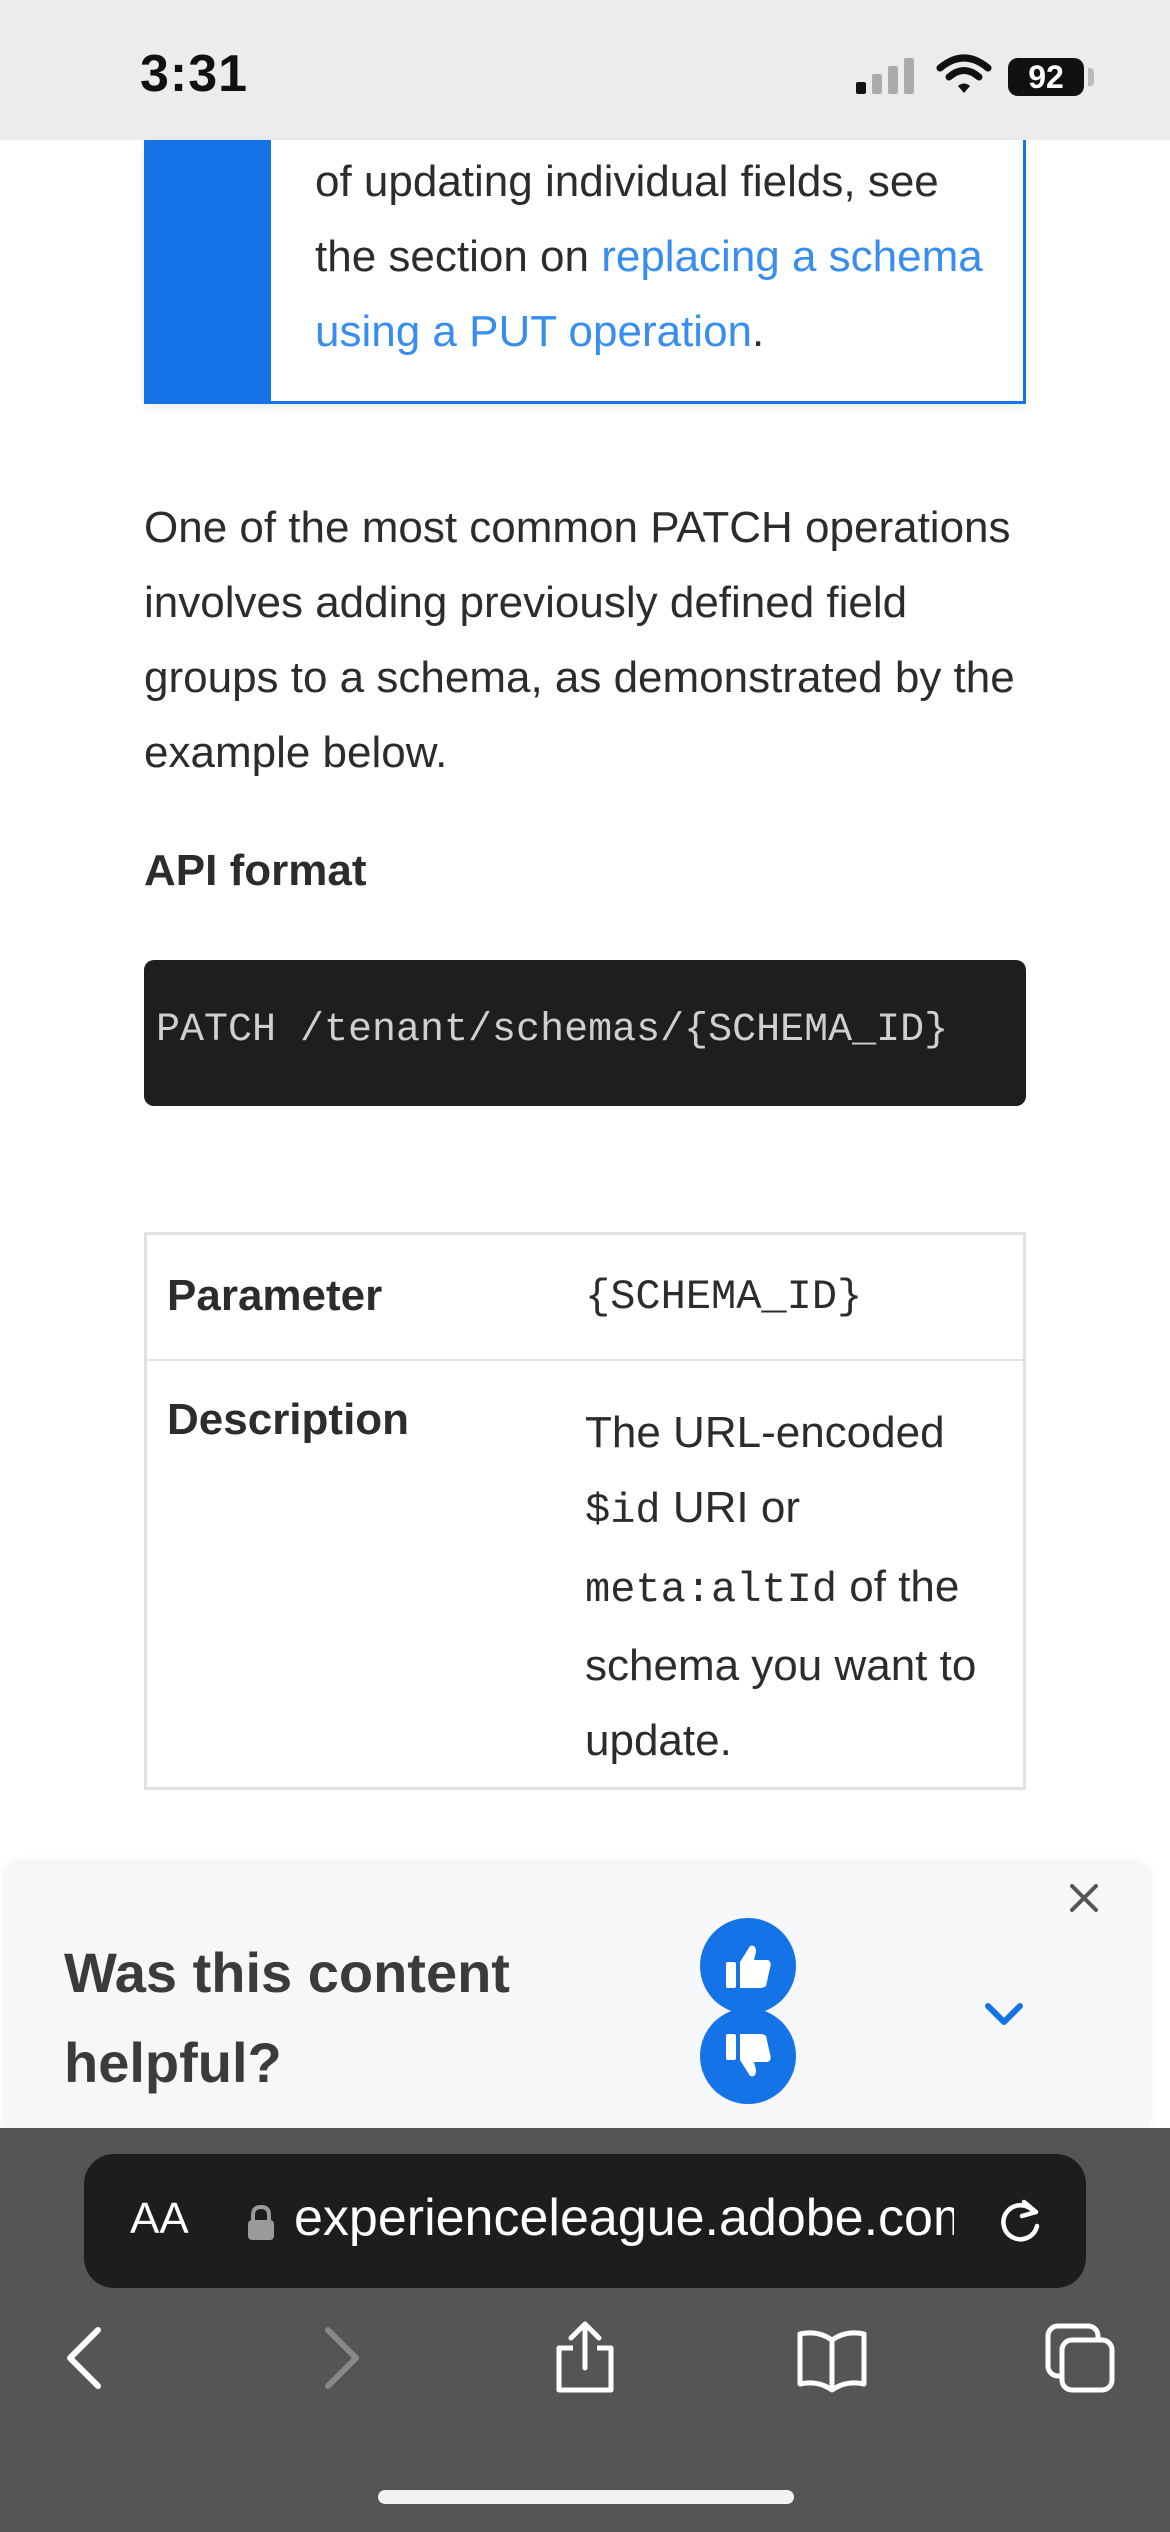 This screenshot has width=1170, height=2532. I want to click on thumbs-down-icon, so click(748, 2055).